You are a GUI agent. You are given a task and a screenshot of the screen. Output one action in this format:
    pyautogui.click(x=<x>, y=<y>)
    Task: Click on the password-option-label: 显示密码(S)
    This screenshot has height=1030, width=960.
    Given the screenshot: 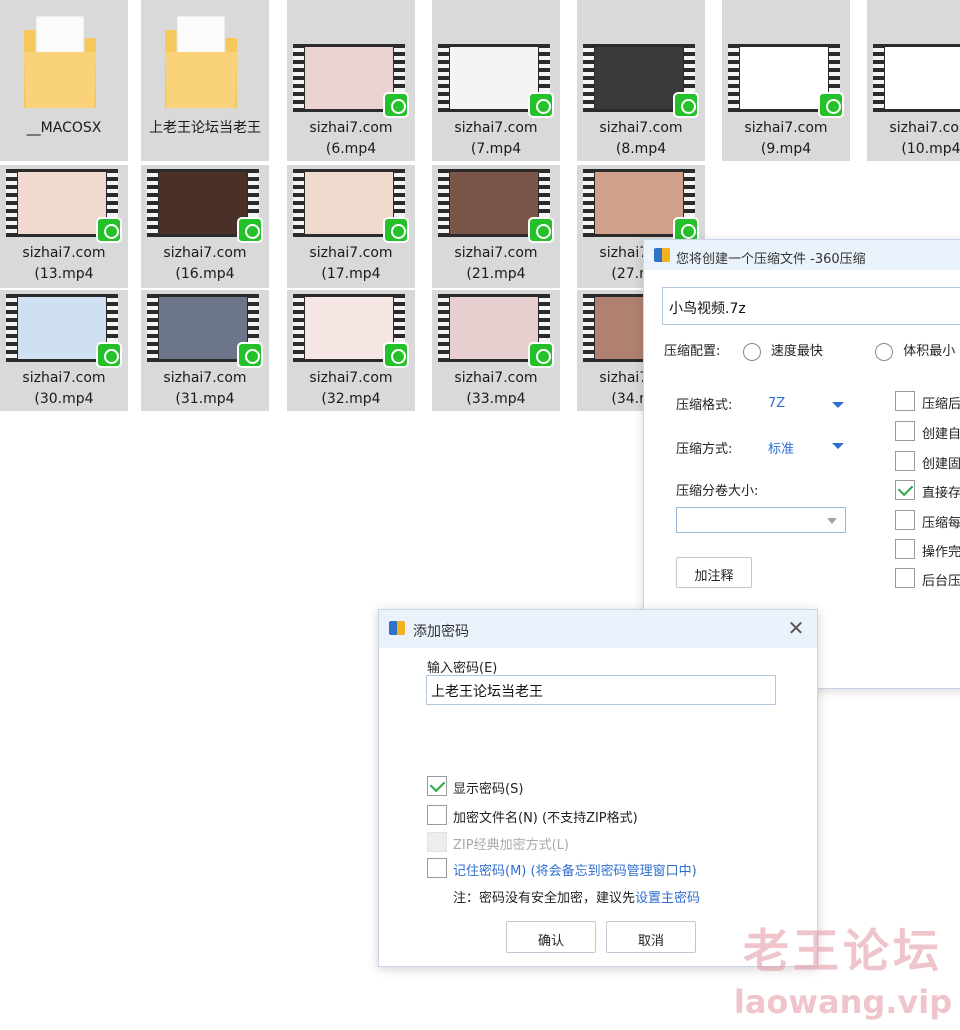 What is the action you would take?
    pyautogui.click(x=488, y=787)
    